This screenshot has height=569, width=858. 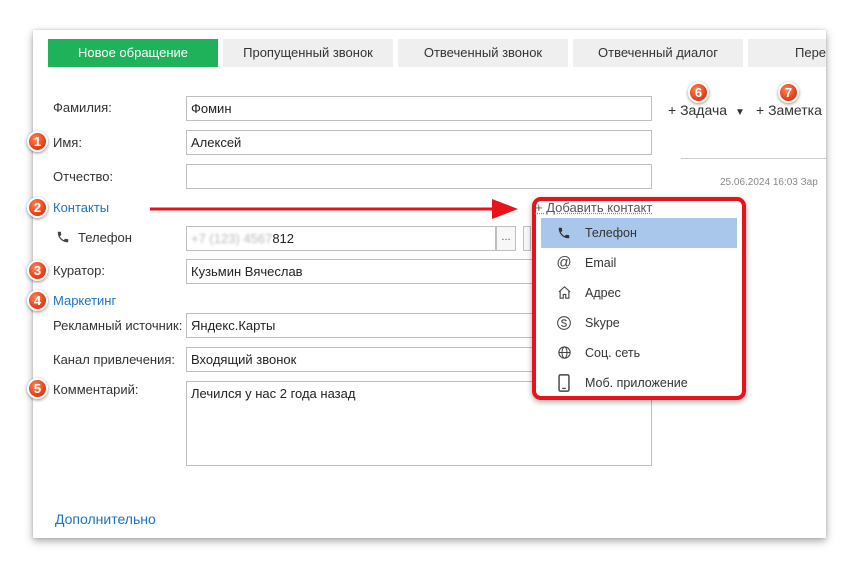 I want to click on tab-missed-call: Пропущенный звонок, so click(x=308, y=53).